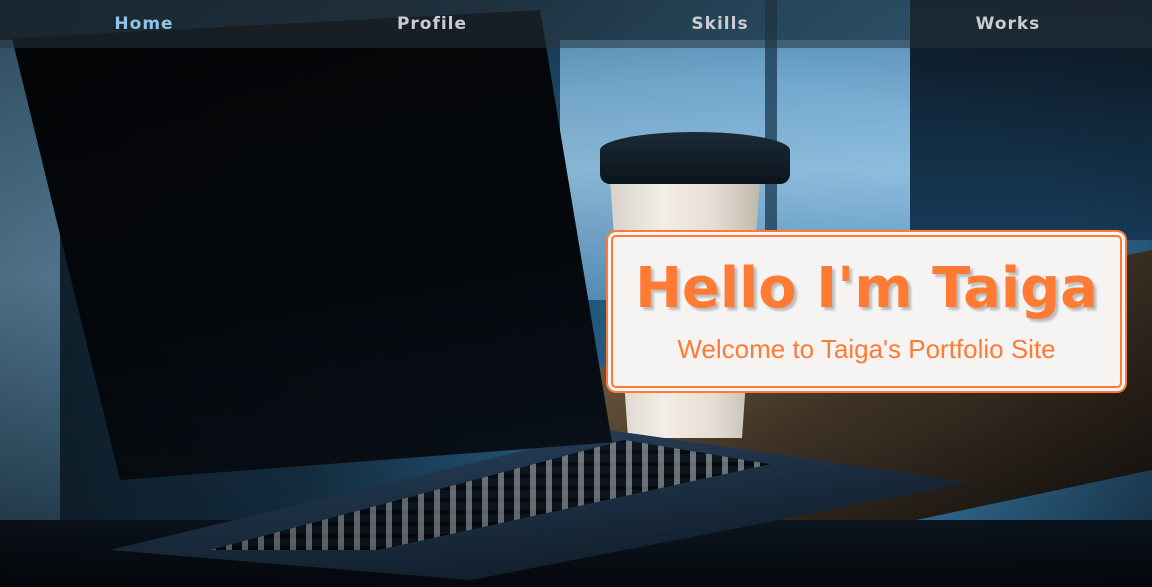 The width and height of the screenshot is (1152, 587). Describe the element at coordinates (866, 288) in the screenshot. I see `hero-title: Hello I'm Taiga` at that location.